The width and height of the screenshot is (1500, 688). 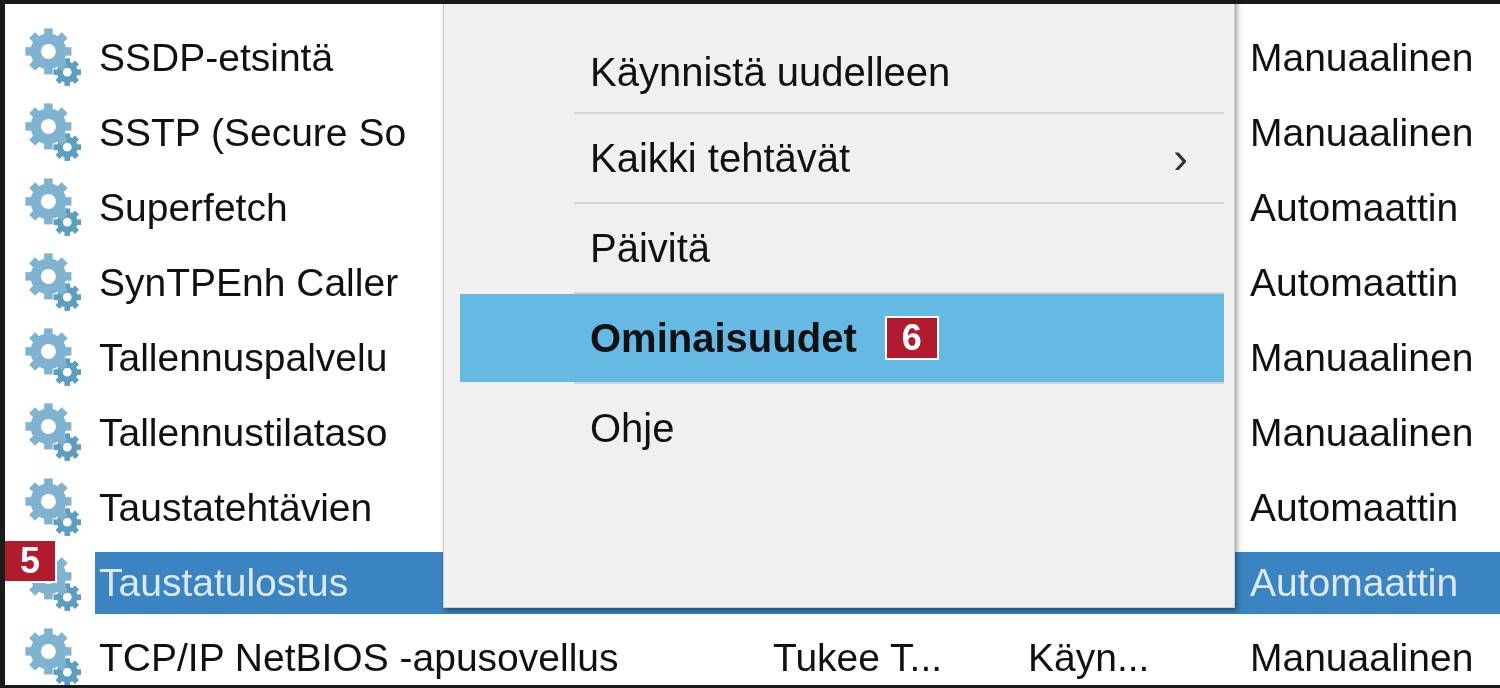 What do you see at coordinates (236, 507) in the screenshot?
I see `service-name: Taustatehtävien` at bounding box center [236, 507].